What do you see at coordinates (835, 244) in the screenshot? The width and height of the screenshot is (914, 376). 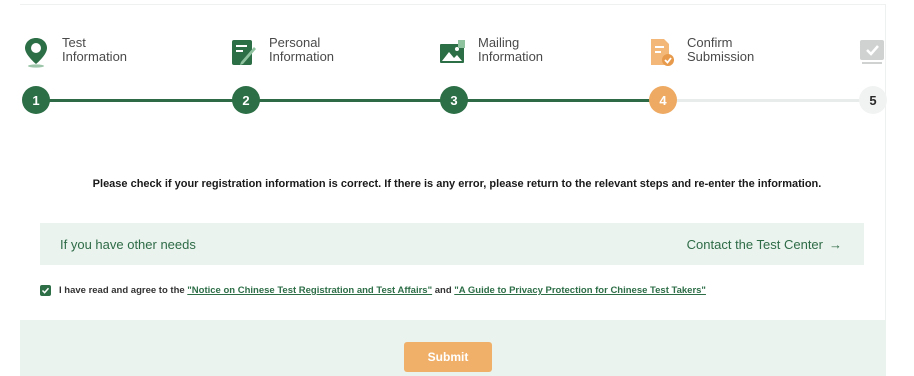 I see `arrow-right-icon: →` at bounding box center [835, 244].